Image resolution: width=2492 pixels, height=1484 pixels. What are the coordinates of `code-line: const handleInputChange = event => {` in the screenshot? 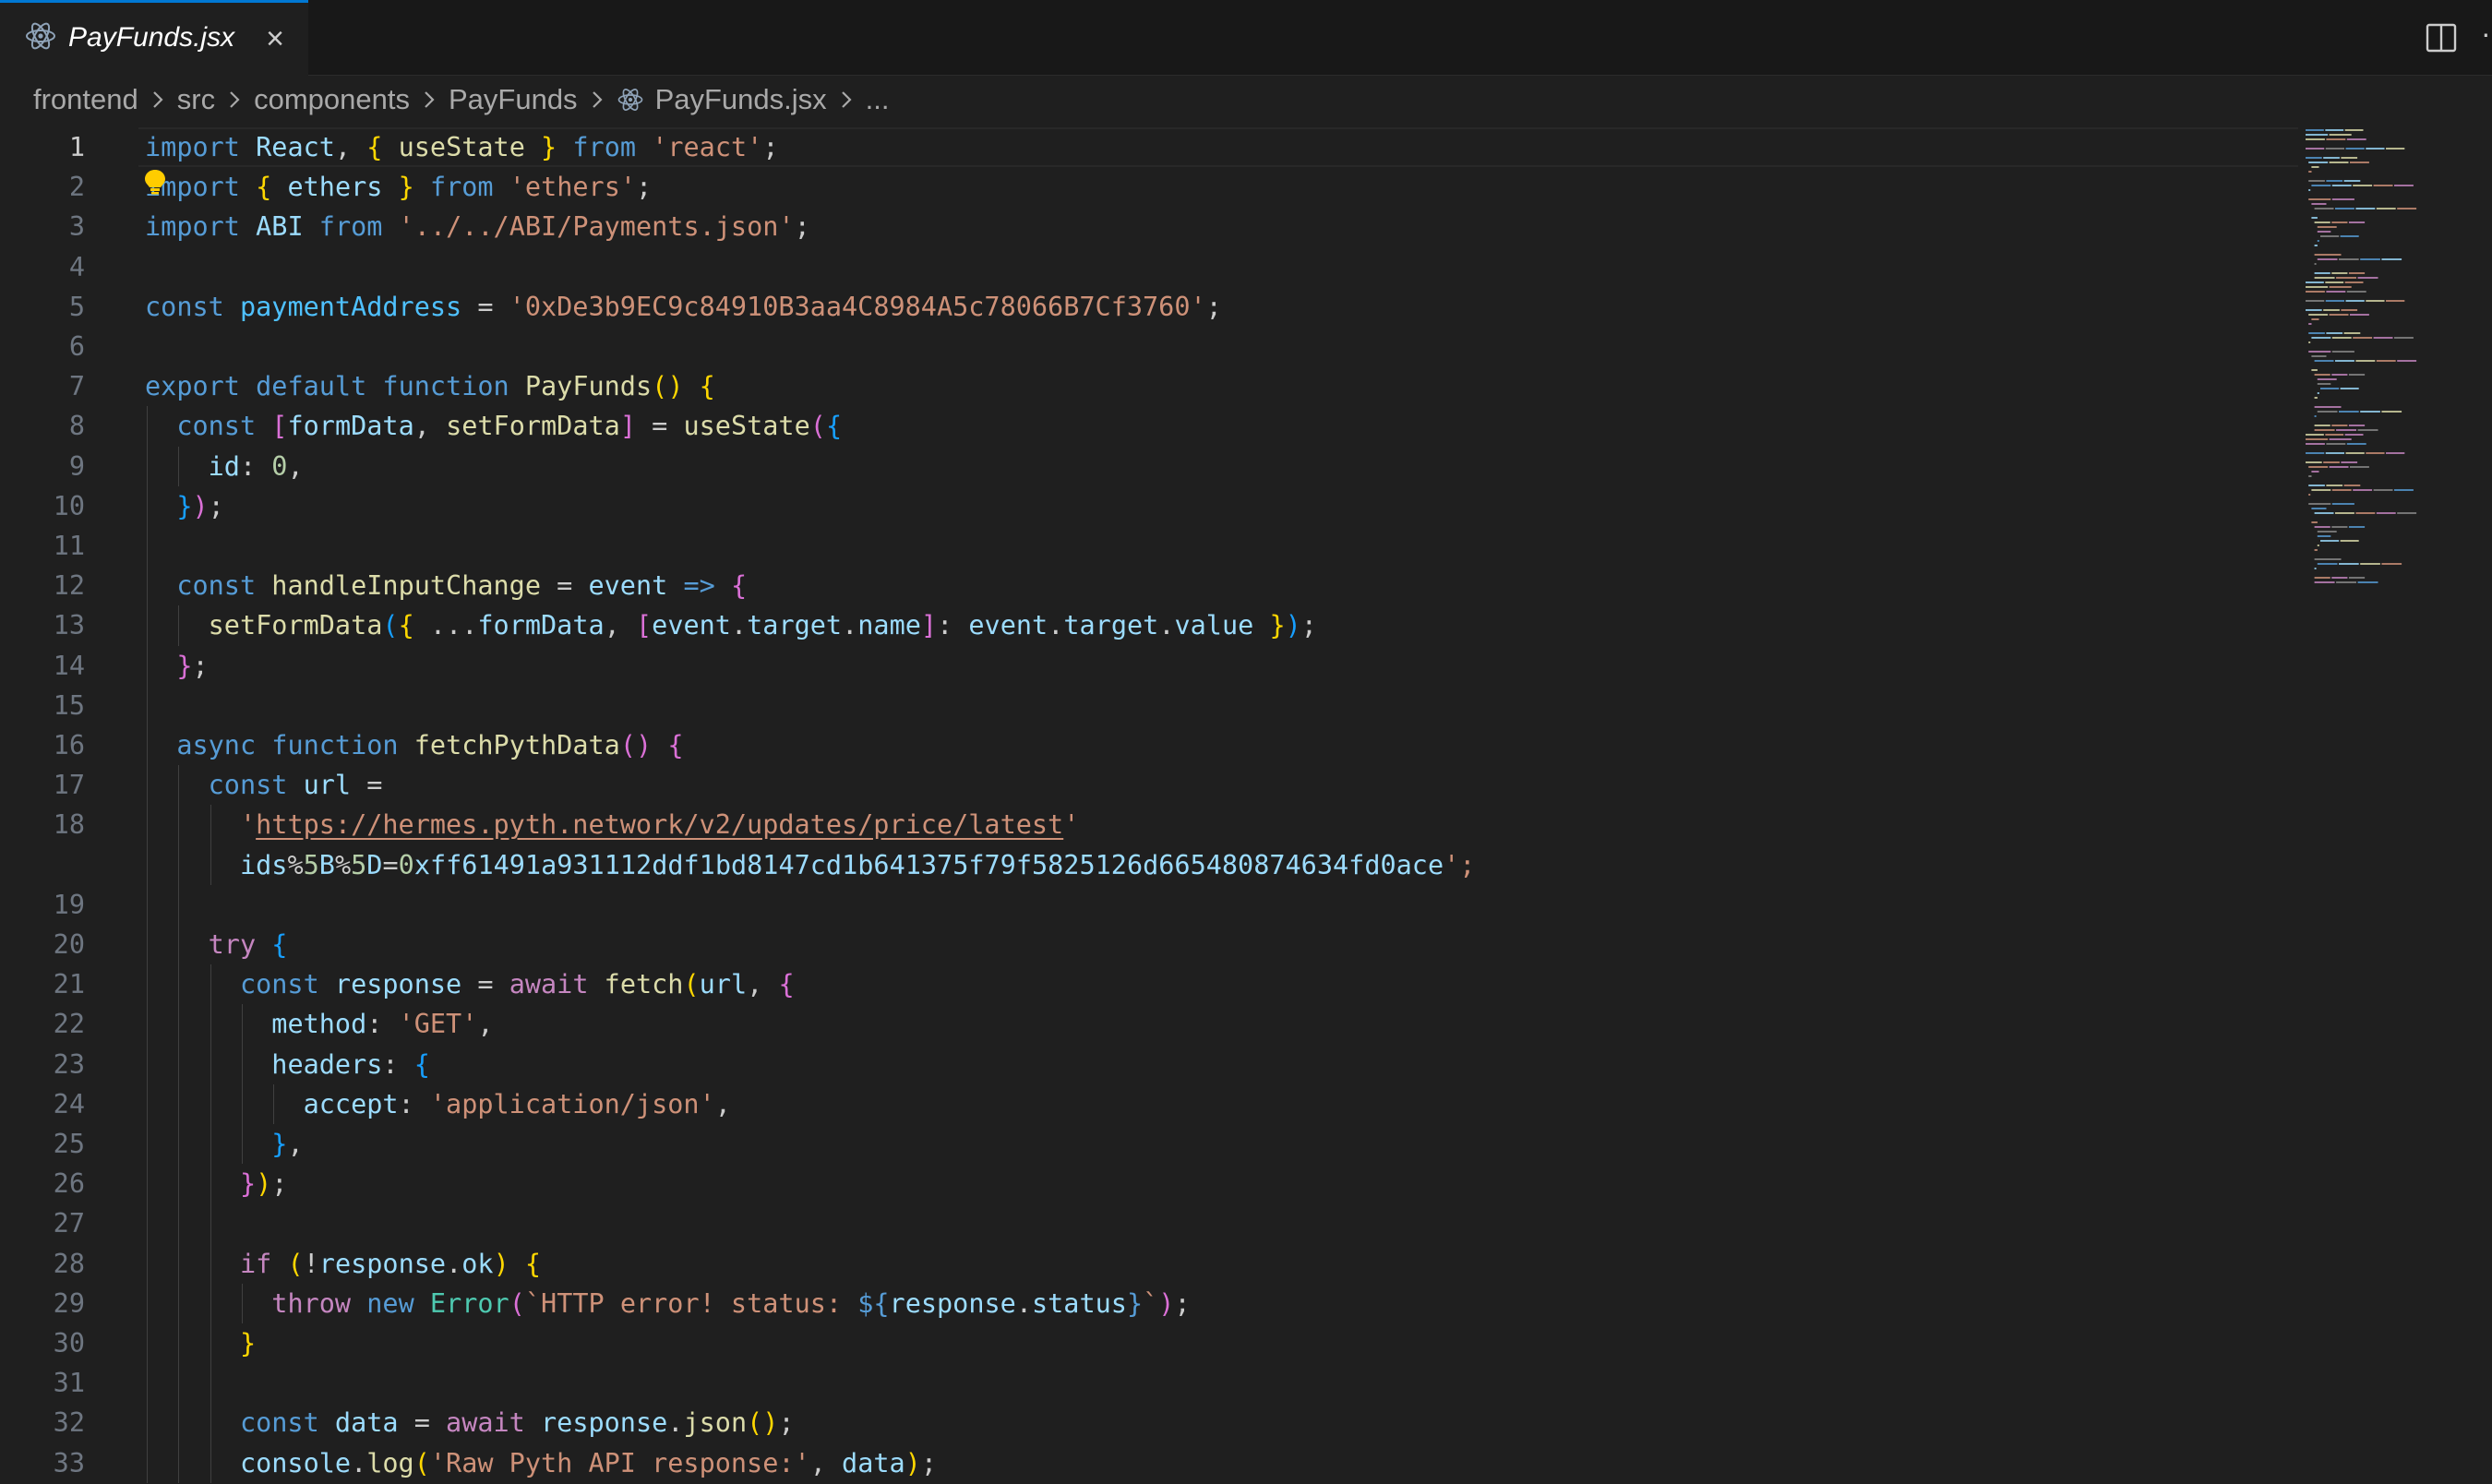 It's located at (446, 585).